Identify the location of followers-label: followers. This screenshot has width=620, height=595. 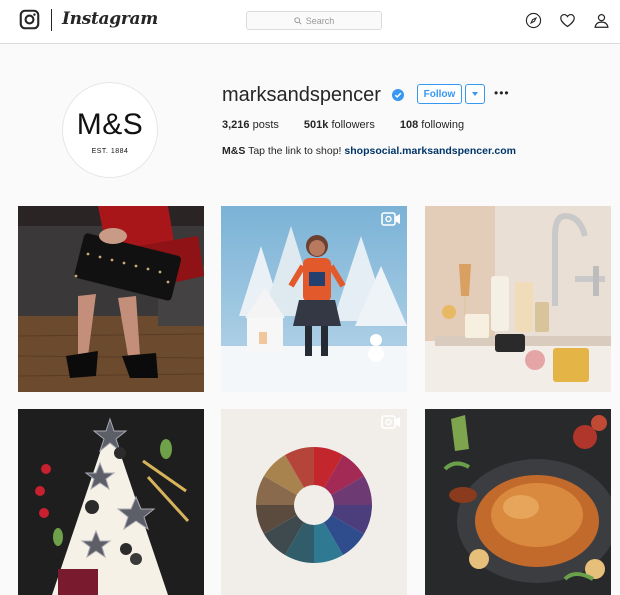
(353, 125).